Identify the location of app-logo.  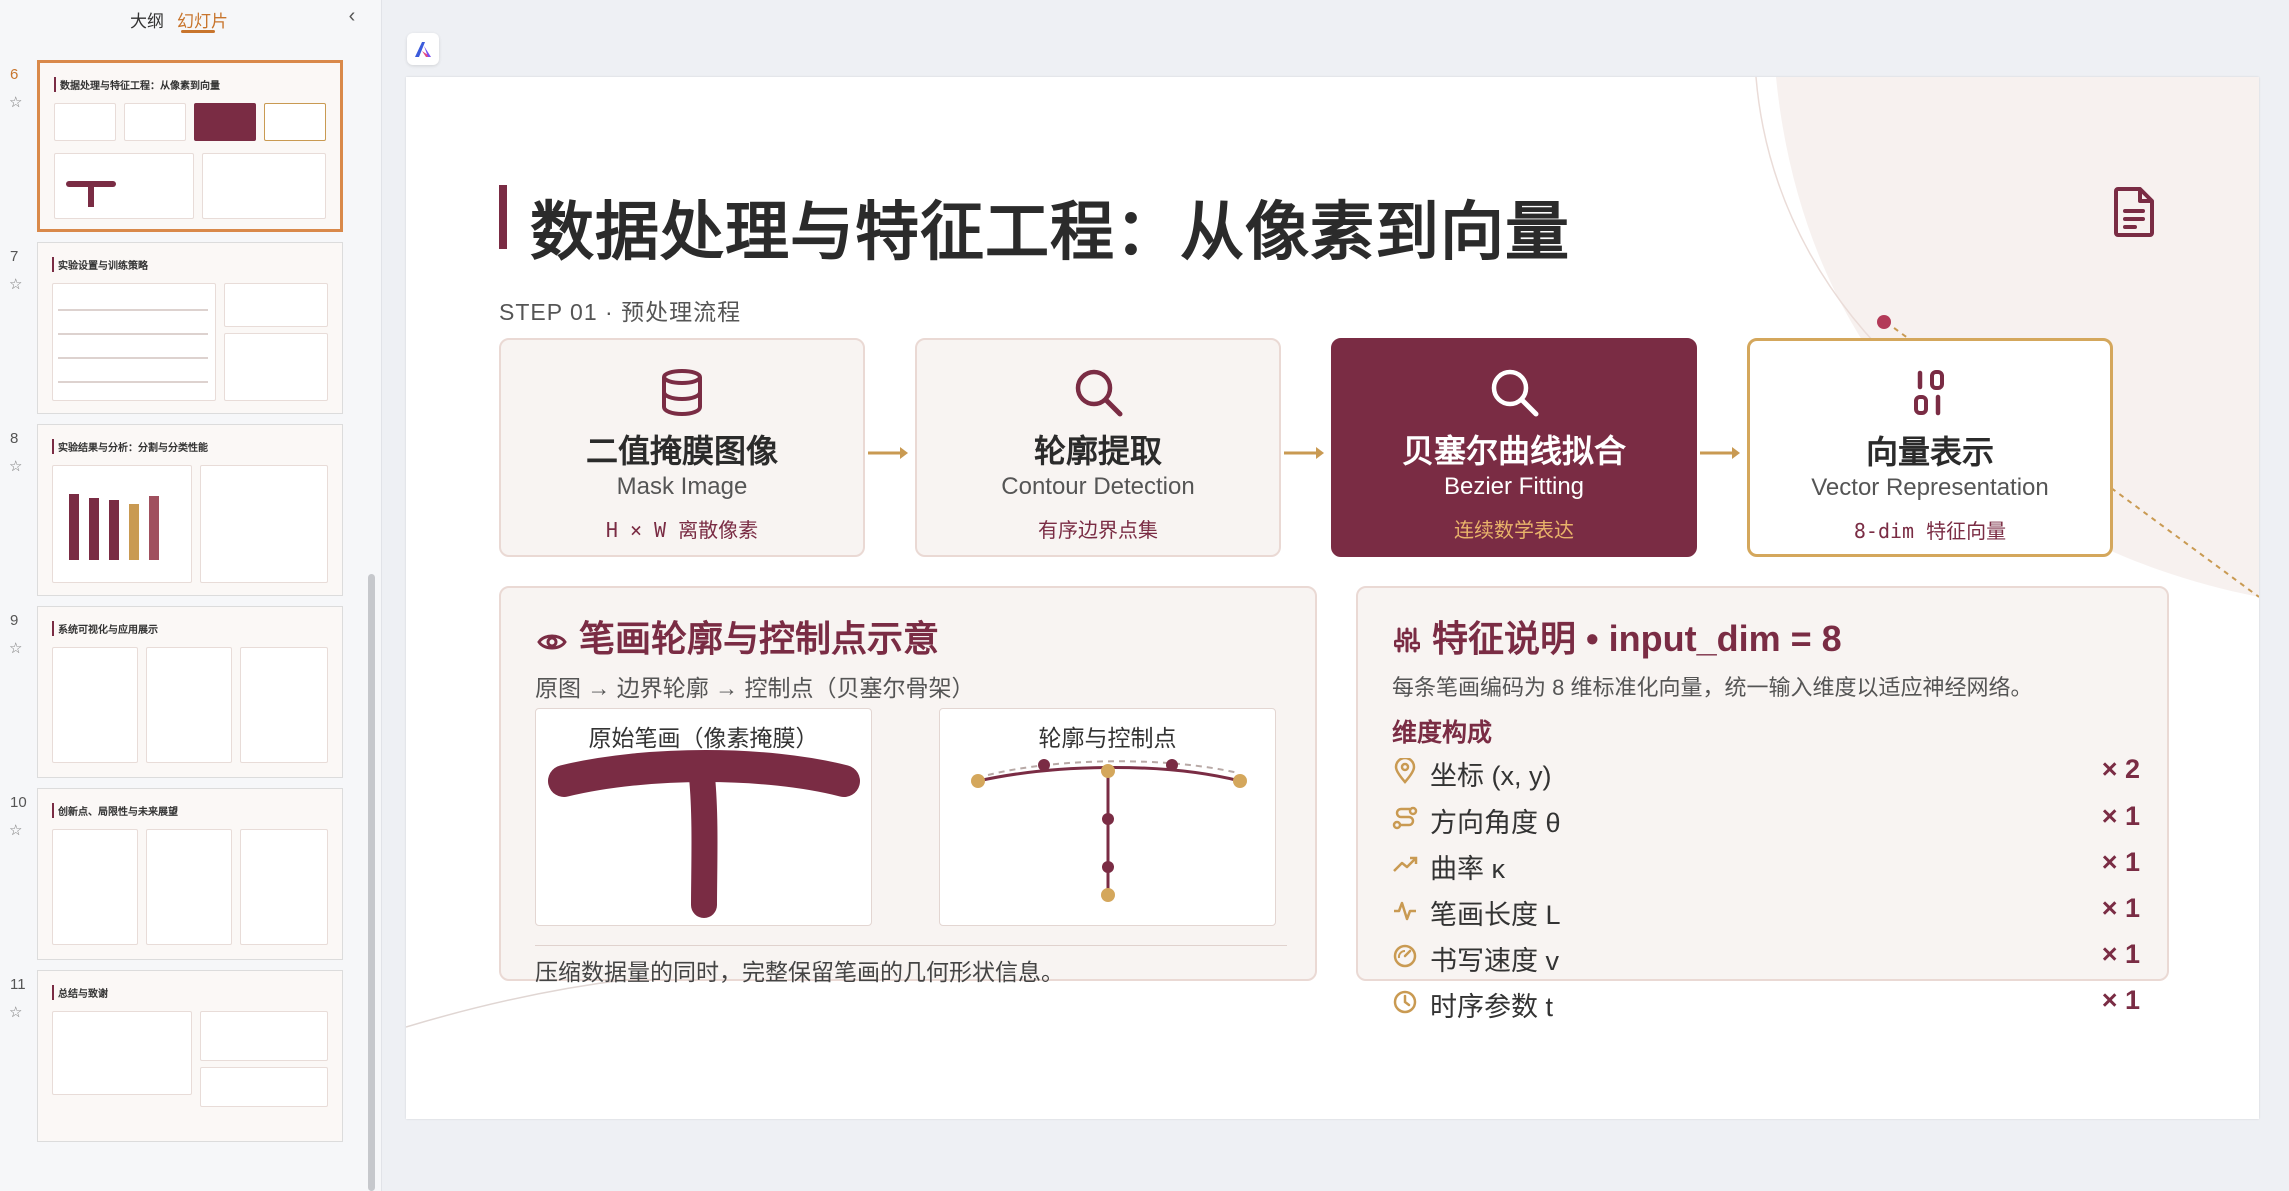
(423, 49).